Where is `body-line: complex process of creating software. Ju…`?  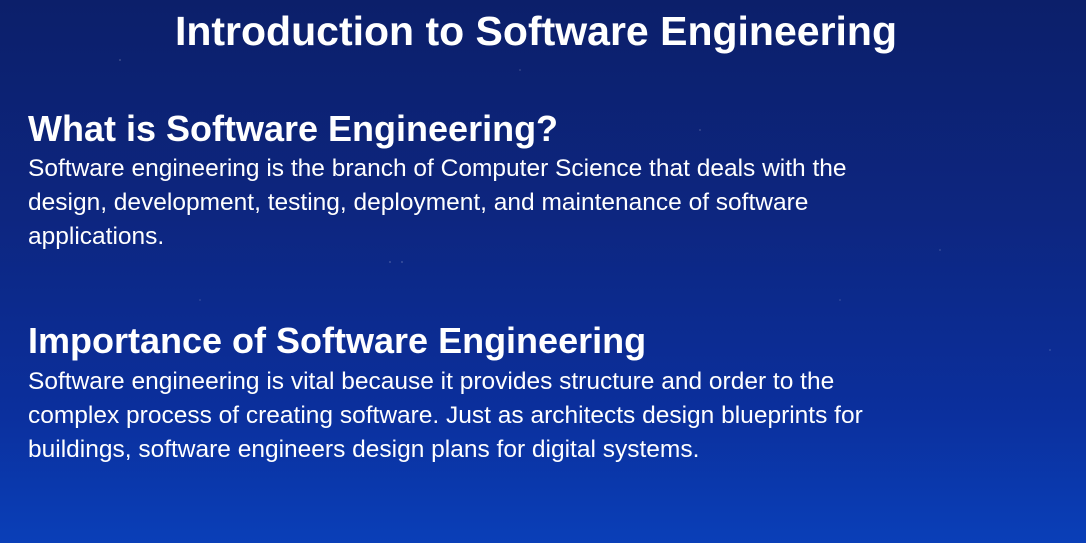 body-line: complex process of creating software. Ju… is located at coordinates (445, 415).